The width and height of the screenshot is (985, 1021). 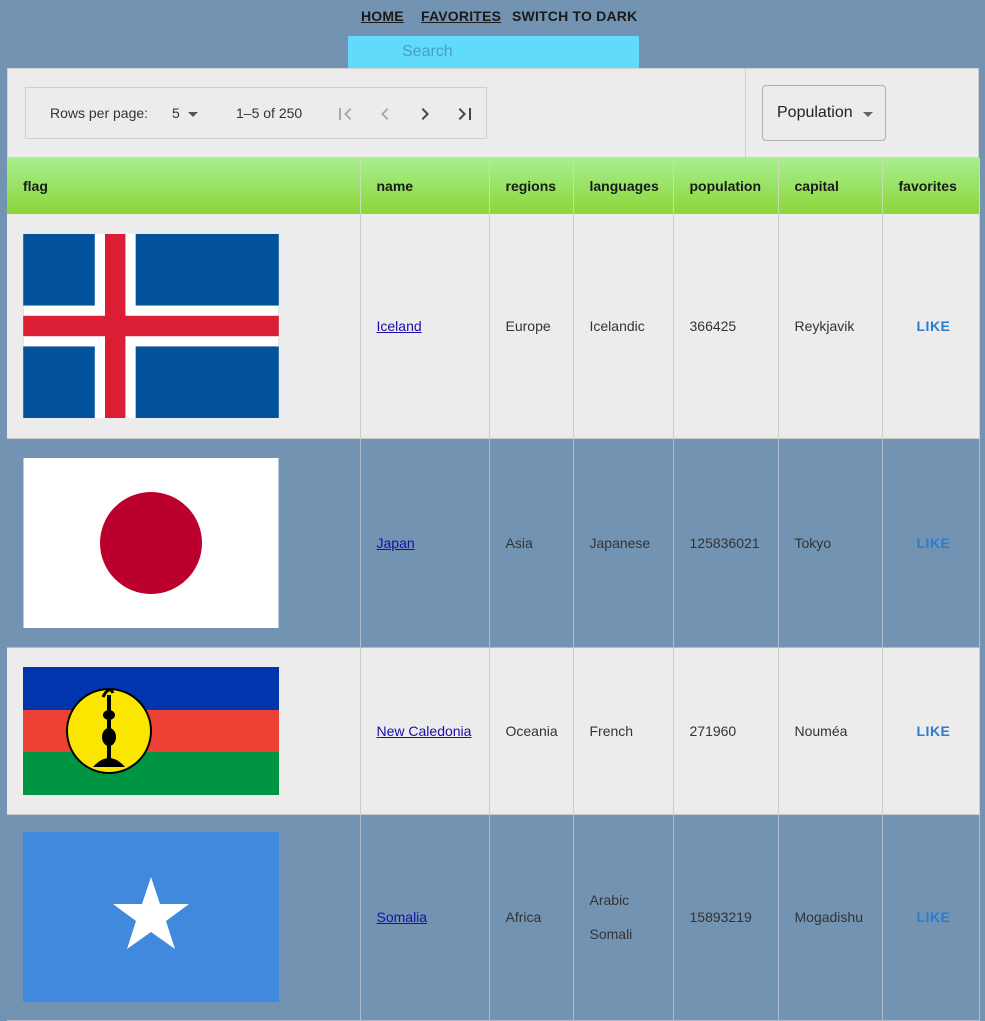 What do you see at coordinates (745, 113) in the screenshot?
I see `toolbar-divider` at bounding box center [745, 113].